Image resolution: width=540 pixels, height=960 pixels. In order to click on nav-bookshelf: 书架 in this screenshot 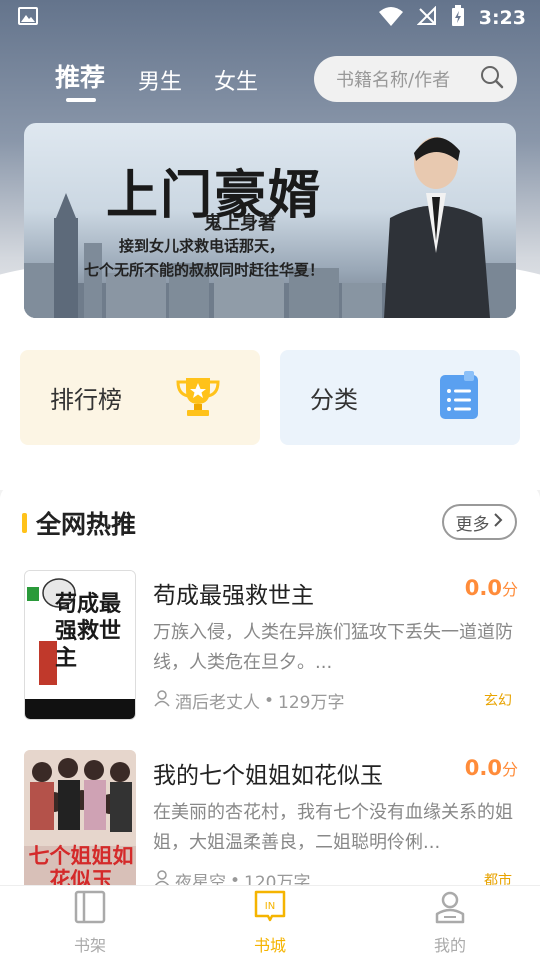, I will do `click(90, 923)`.